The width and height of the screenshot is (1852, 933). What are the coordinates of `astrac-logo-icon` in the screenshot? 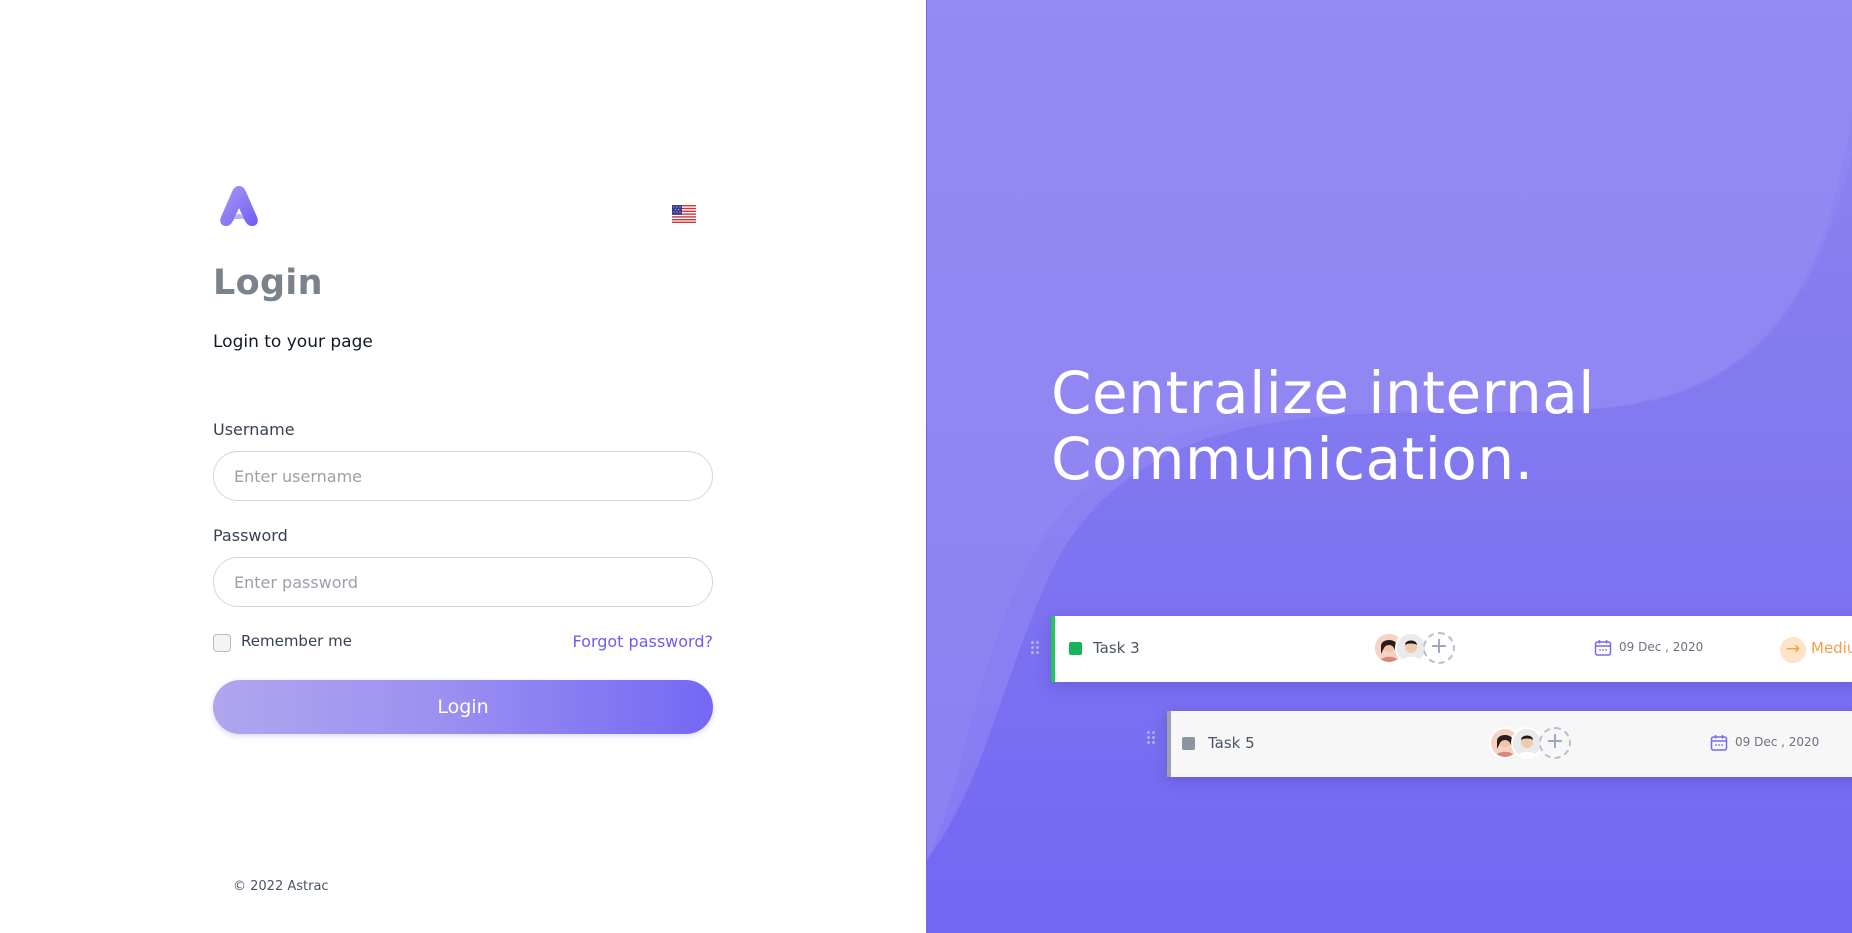 It's located at (239, 206).